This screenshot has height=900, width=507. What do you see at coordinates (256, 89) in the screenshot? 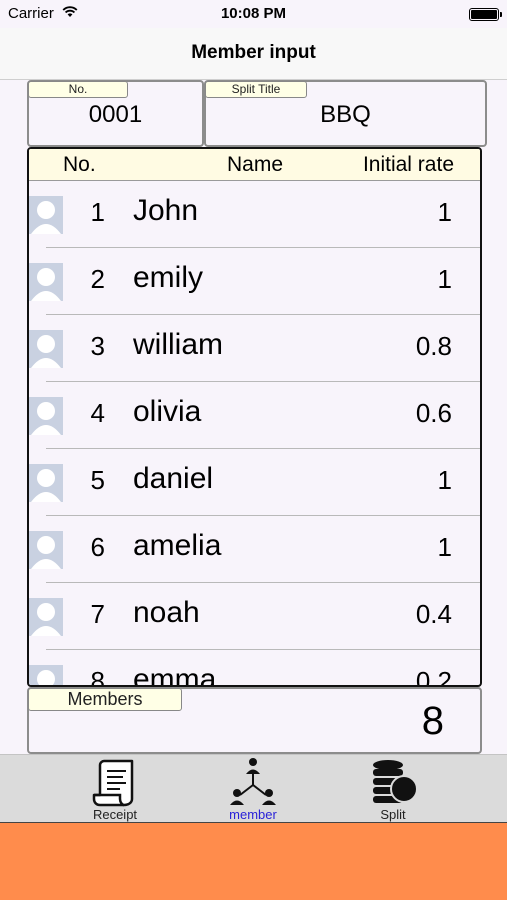
I see `split-title-label: Split Title` at bounding box center [256, 89].